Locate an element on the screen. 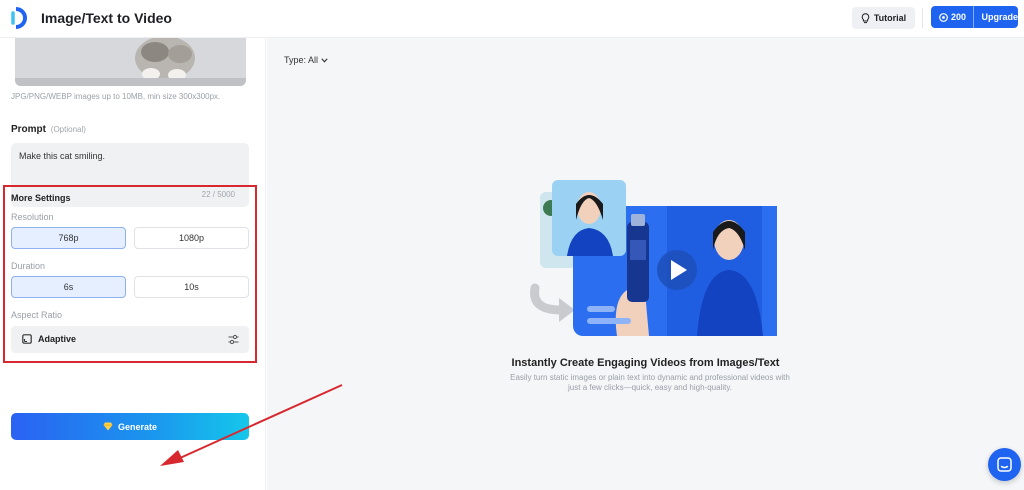 The width and height of the screenshot is (1024, 490). chat-support-button is located at coordinates (1004, 464).